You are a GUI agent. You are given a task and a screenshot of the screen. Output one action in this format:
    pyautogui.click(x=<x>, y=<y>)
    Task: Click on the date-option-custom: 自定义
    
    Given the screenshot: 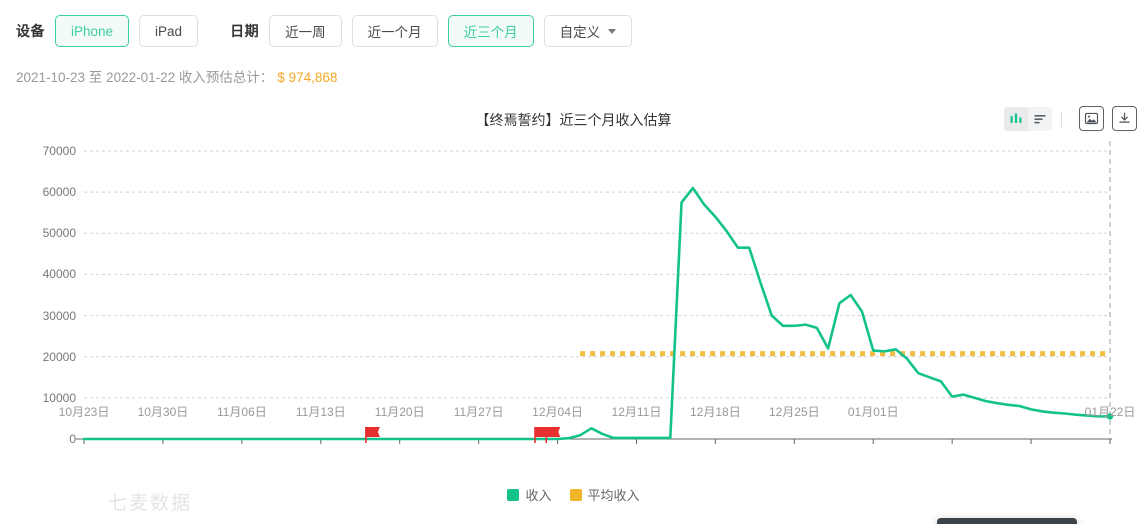 What is the action you would take?
    pyautogui.click(x=588, y=31)
    